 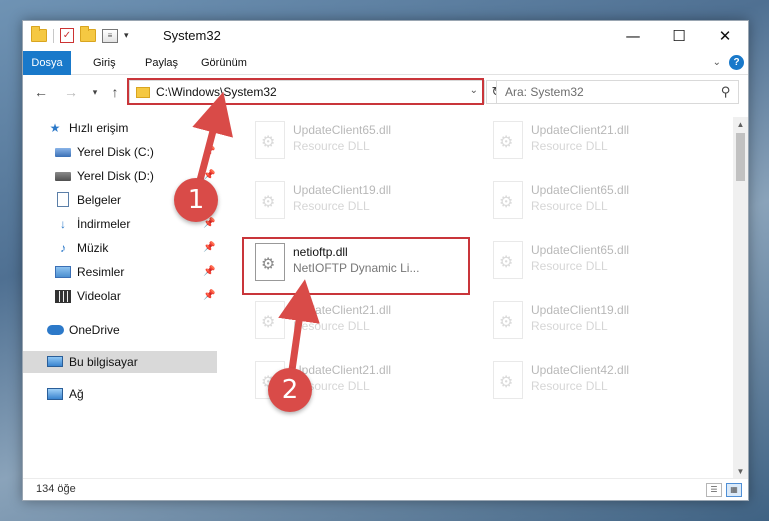 I want to click on scroll-up-icon: ▲, so click(x=740, y=124).